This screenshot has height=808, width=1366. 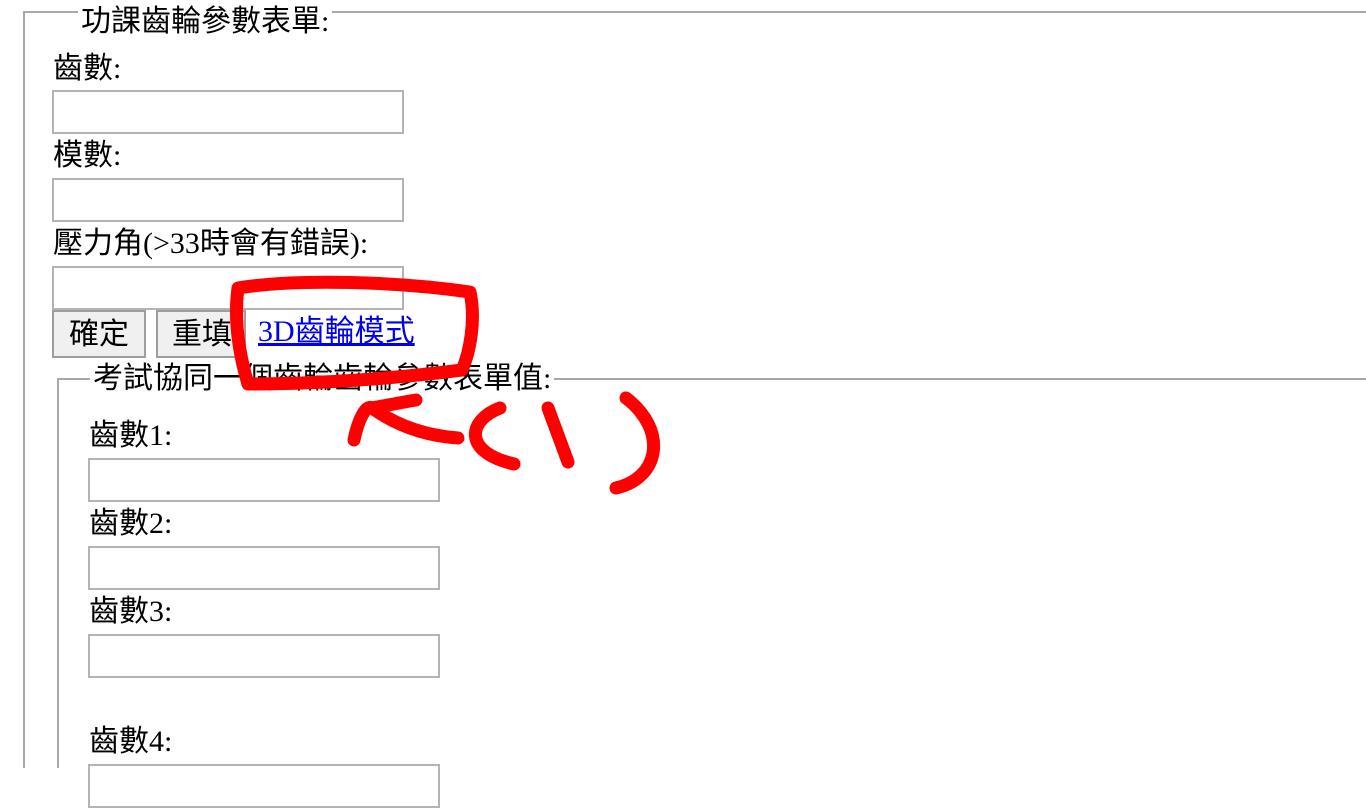 I want to click on module-label: 模數:, so click(x=87, y=155).